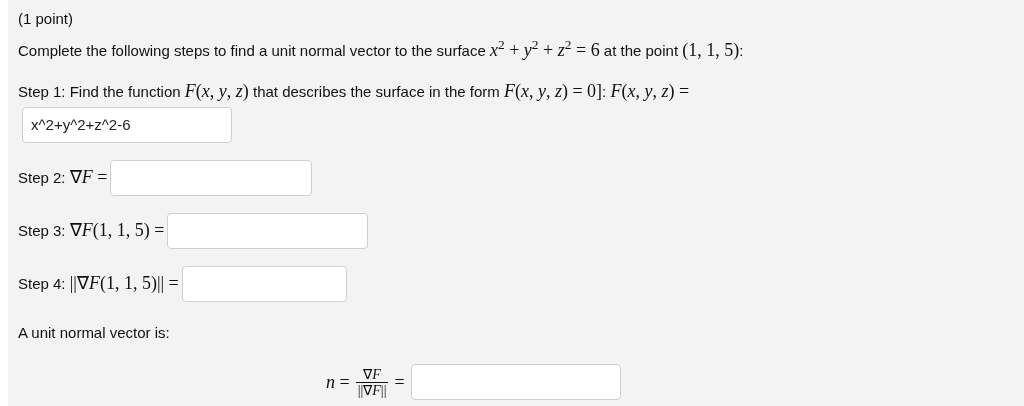 Image resolution: width=1024 pixels, height=406 pixels. Describe the element at coordinates (338, 382) in the screenshot. I see `formula-lhs: n =` at that location.